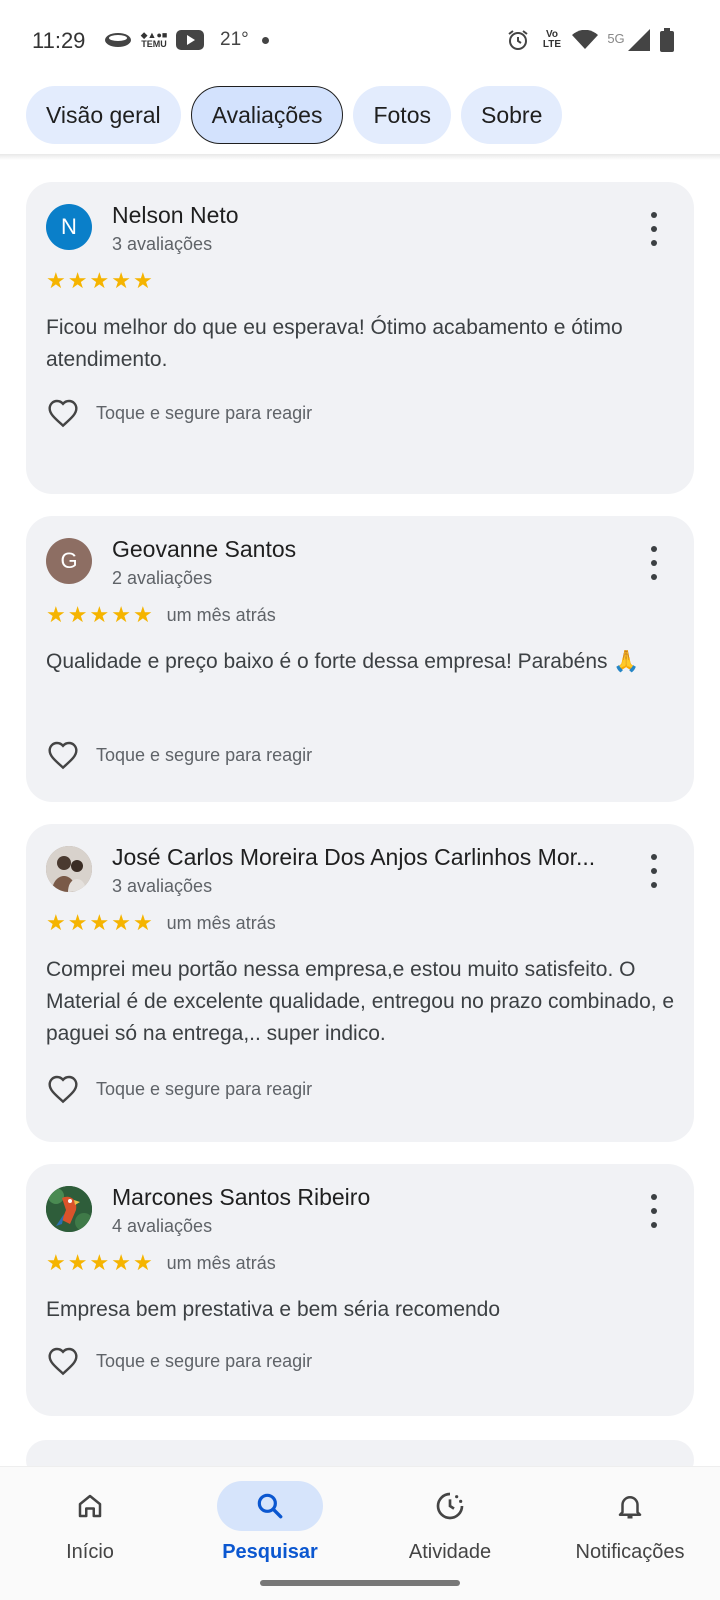 This screenshot has height=1600, width=720. I want to click on tab-about: Sobre, so click(512, 115).